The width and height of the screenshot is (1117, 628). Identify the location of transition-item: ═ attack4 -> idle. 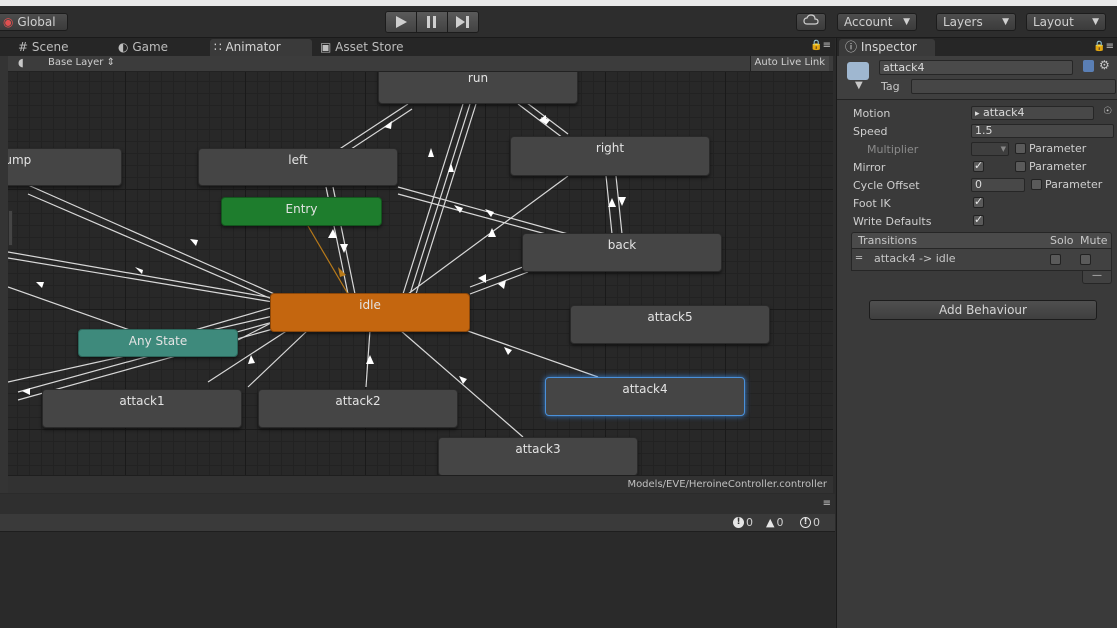
(981, 260).